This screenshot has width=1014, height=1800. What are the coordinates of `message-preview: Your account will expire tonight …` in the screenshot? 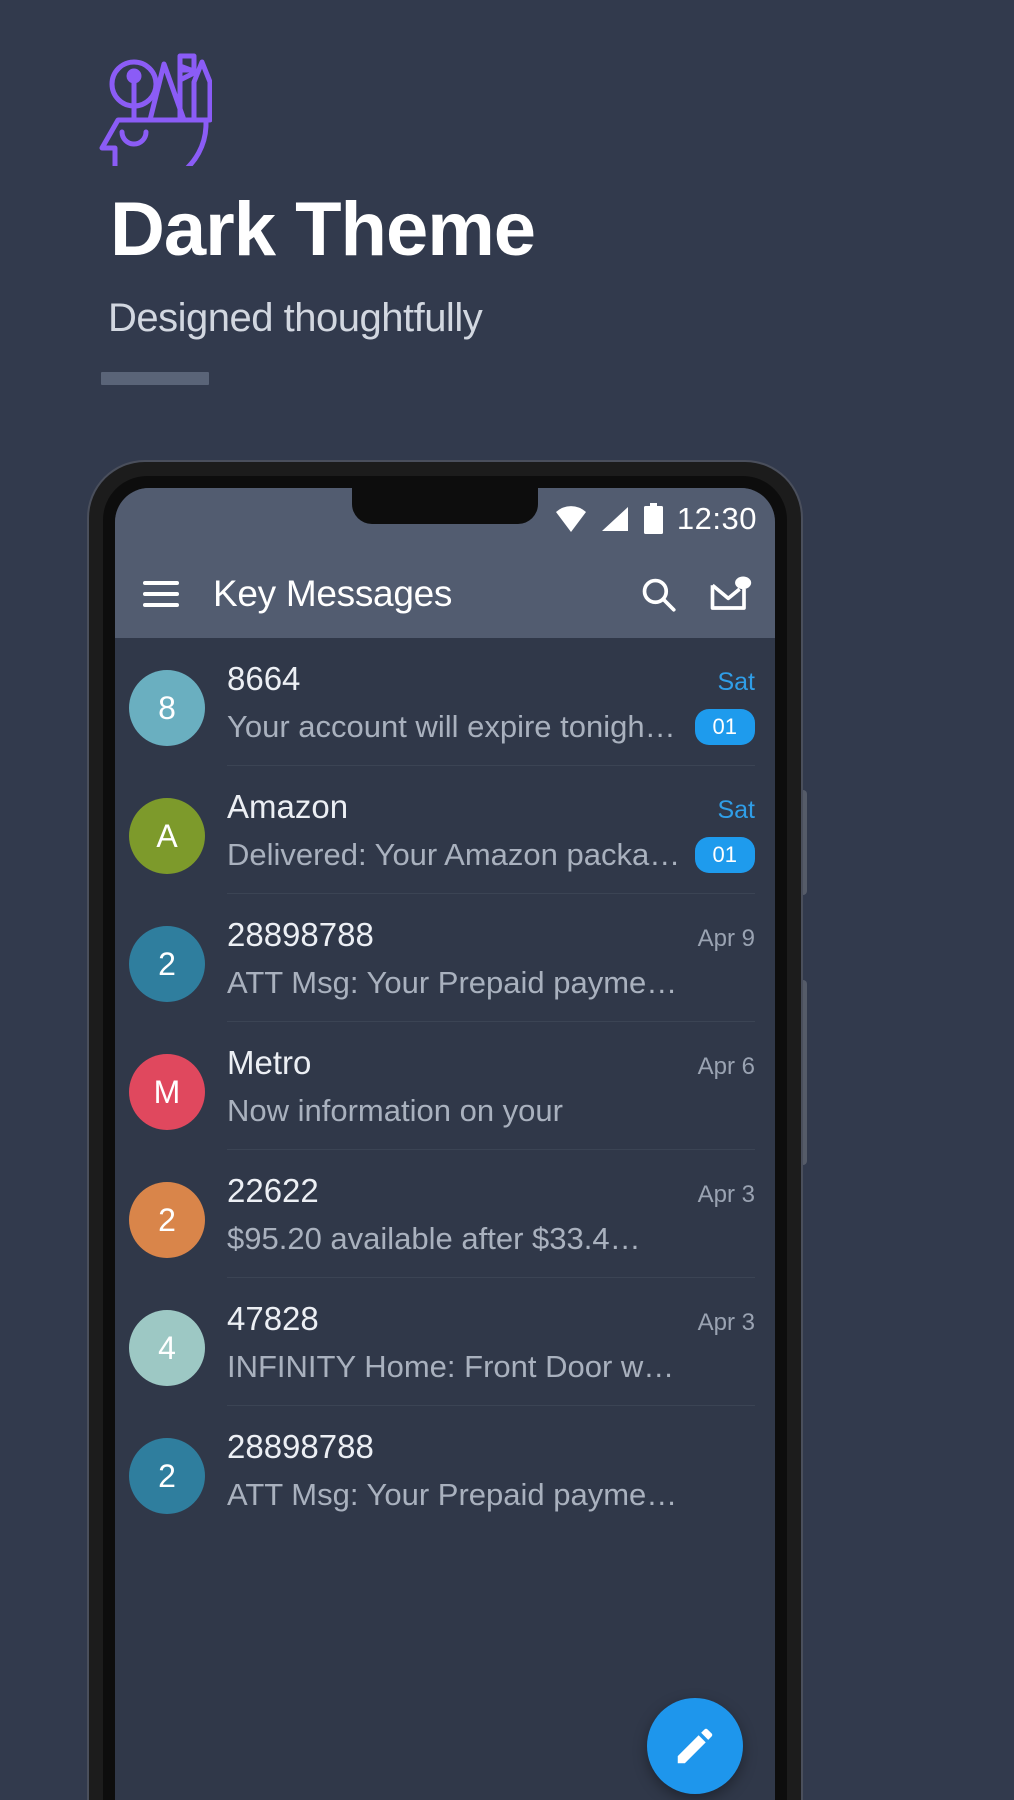 It's located at (454, 726).